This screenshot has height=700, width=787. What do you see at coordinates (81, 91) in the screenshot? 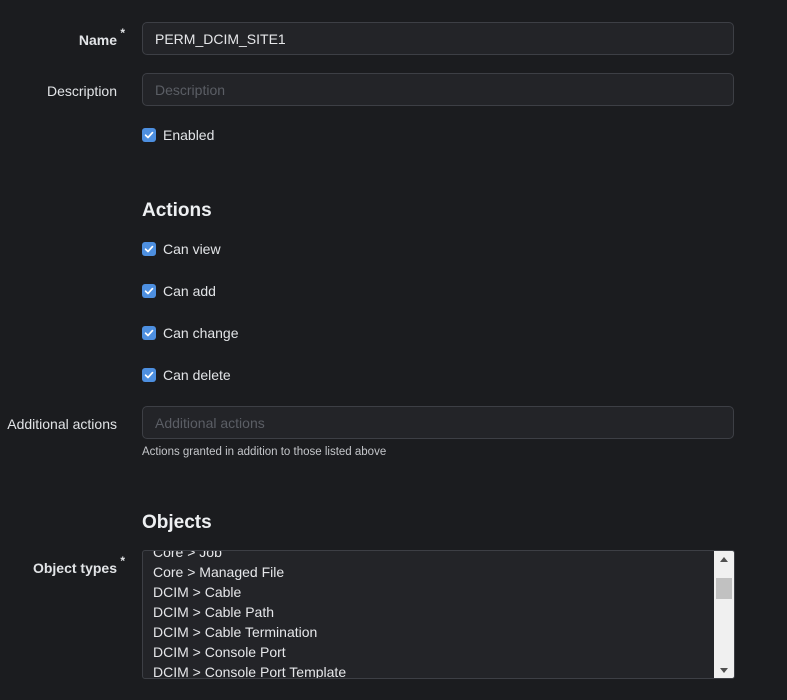
I see `description-label: Description` at bounding box center [81, 91].